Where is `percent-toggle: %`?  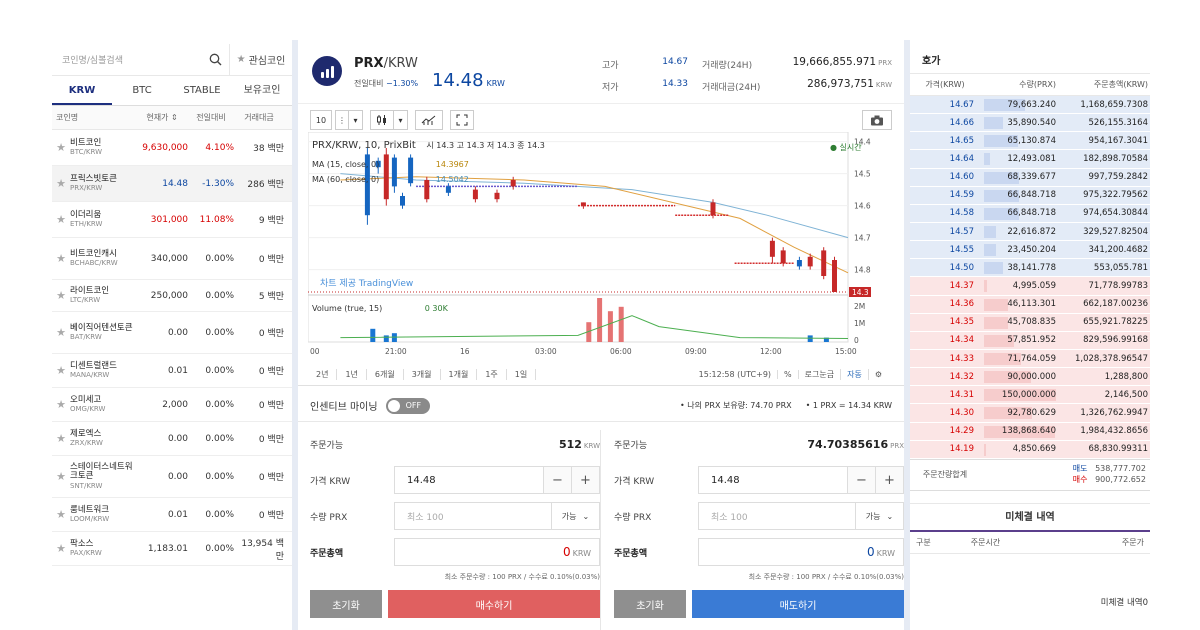 percent-toggle: % is located at coordinates (788, 374).